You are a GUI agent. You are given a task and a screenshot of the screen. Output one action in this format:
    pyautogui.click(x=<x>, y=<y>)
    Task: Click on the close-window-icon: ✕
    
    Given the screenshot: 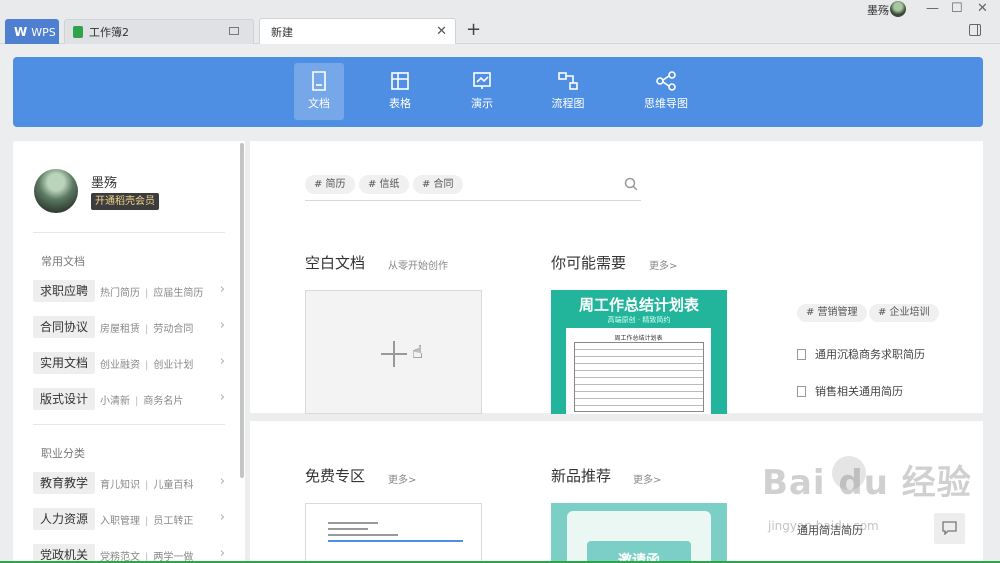 What is the action you would take?
    pyautogui.click(x=982, y=8)
    